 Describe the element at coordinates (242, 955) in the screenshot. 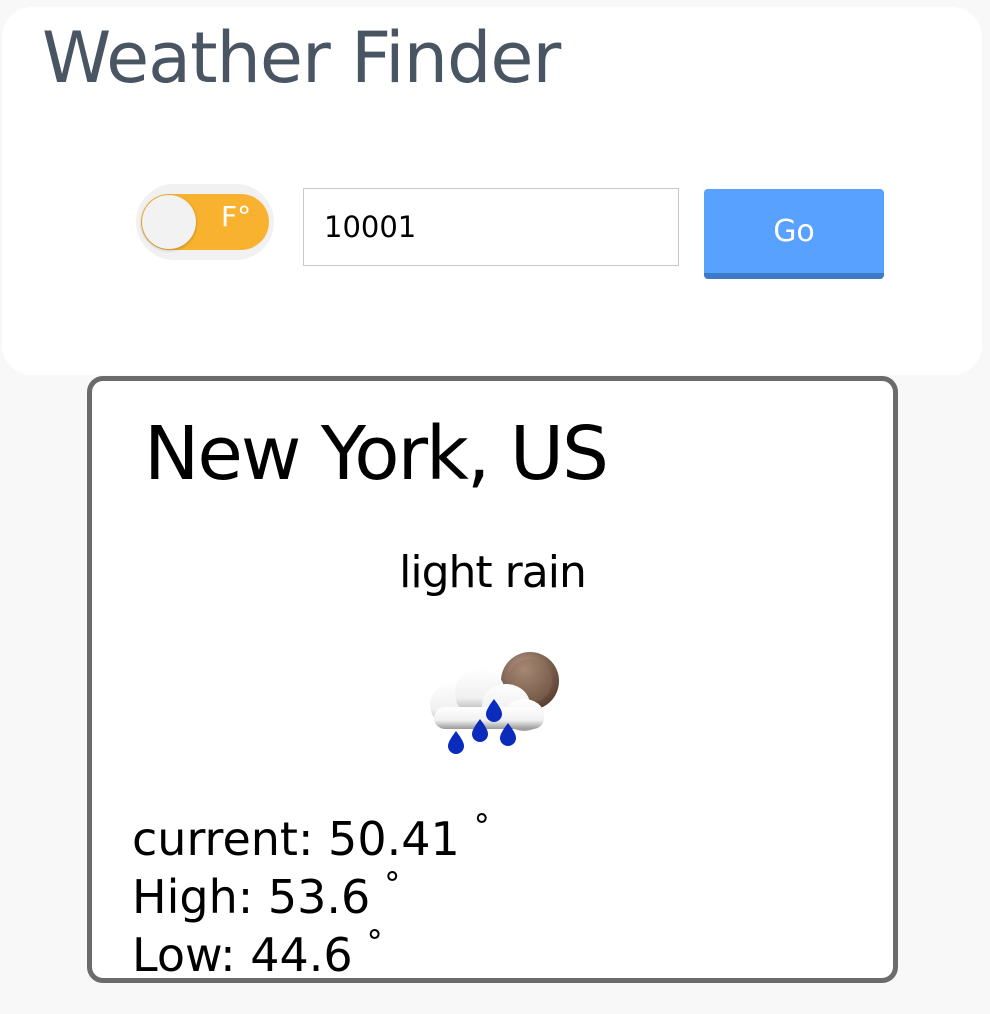

I see `low-temperature-label: Low: 44.6` at that location.